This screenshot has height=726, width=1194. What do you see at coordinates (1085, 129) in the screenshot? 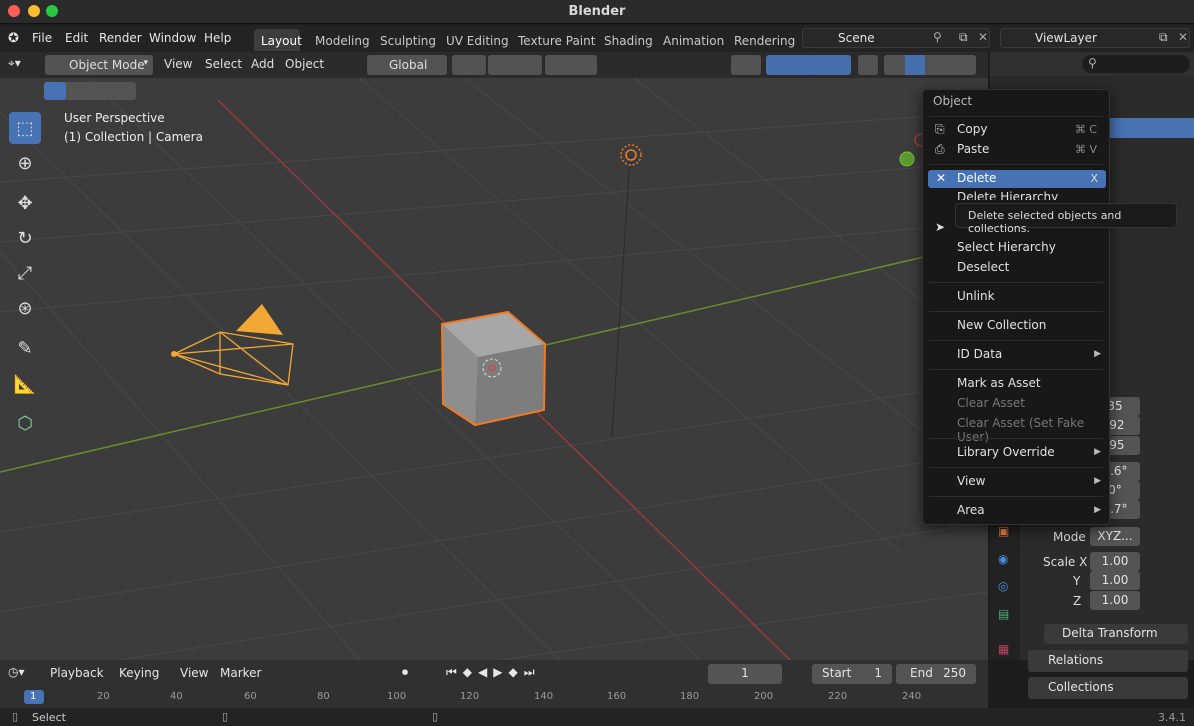
I see `copy-shortcut: ⌘ C` at bounding box center [1085, 129].